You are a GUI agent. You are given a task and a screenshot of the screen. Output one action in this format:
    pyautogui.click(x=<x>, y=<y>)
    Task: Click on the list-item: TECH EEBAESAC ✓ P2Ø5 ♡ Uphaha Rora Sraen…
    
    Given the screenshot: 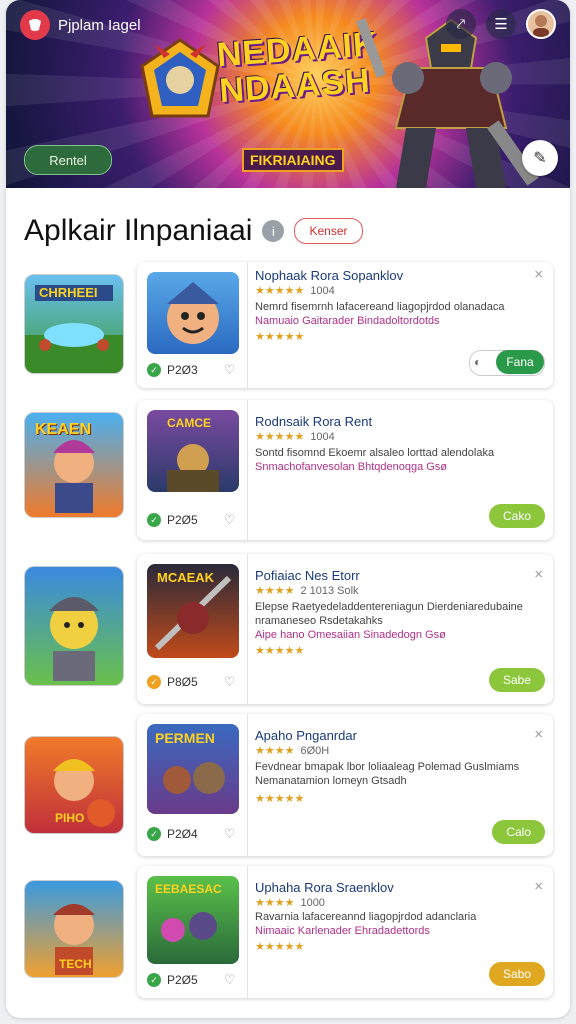 What is the action you would take?
    pyautogui.click(x=288, y=936)
    